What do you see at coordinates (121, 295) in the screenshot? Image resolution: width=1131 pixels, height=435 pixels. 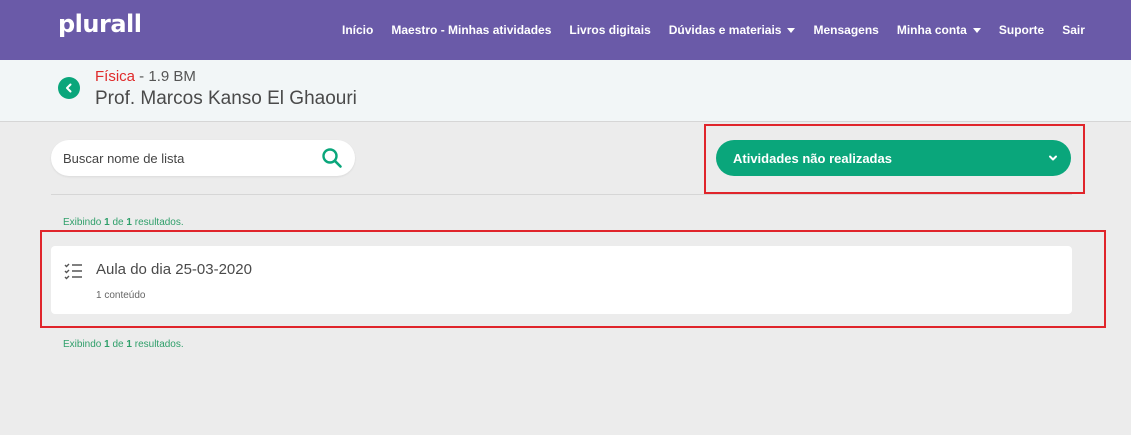 I see `list-content-count: 1 conteúdo` at bounding box center [121, 295].